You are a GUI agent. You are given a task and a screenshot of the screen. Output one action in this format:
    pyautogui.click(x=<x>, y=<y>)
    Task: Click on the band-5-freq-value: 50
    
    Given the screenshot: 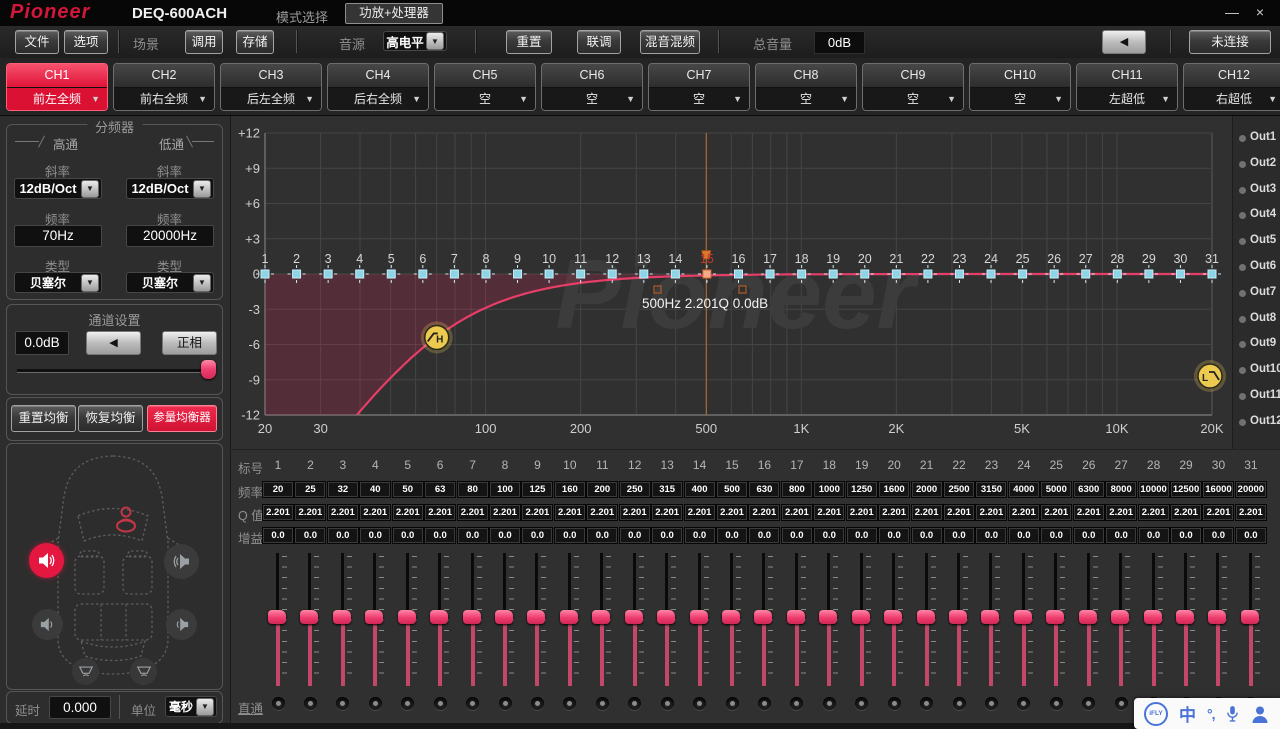 What is the action you would take?
    pyautogui.click(x=407, y=489)
    